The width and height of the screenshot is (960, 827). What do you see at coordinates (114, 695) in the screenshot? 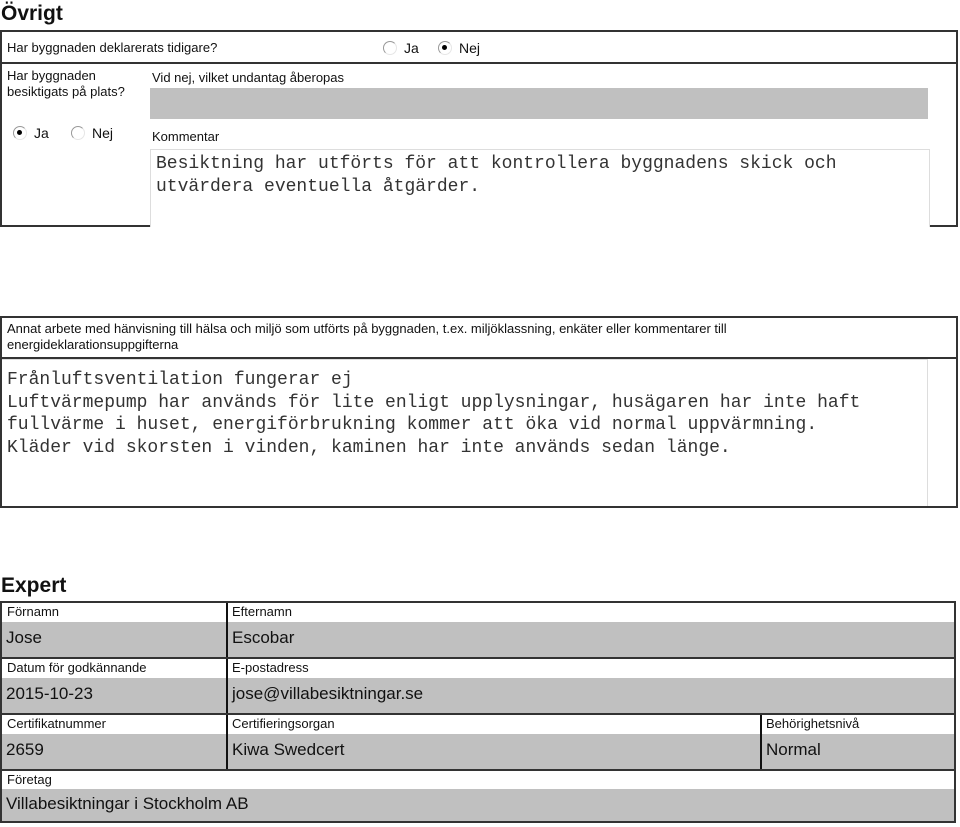
I see `approval-date-field: 2015-10-23` at bounding box center [114, 695].